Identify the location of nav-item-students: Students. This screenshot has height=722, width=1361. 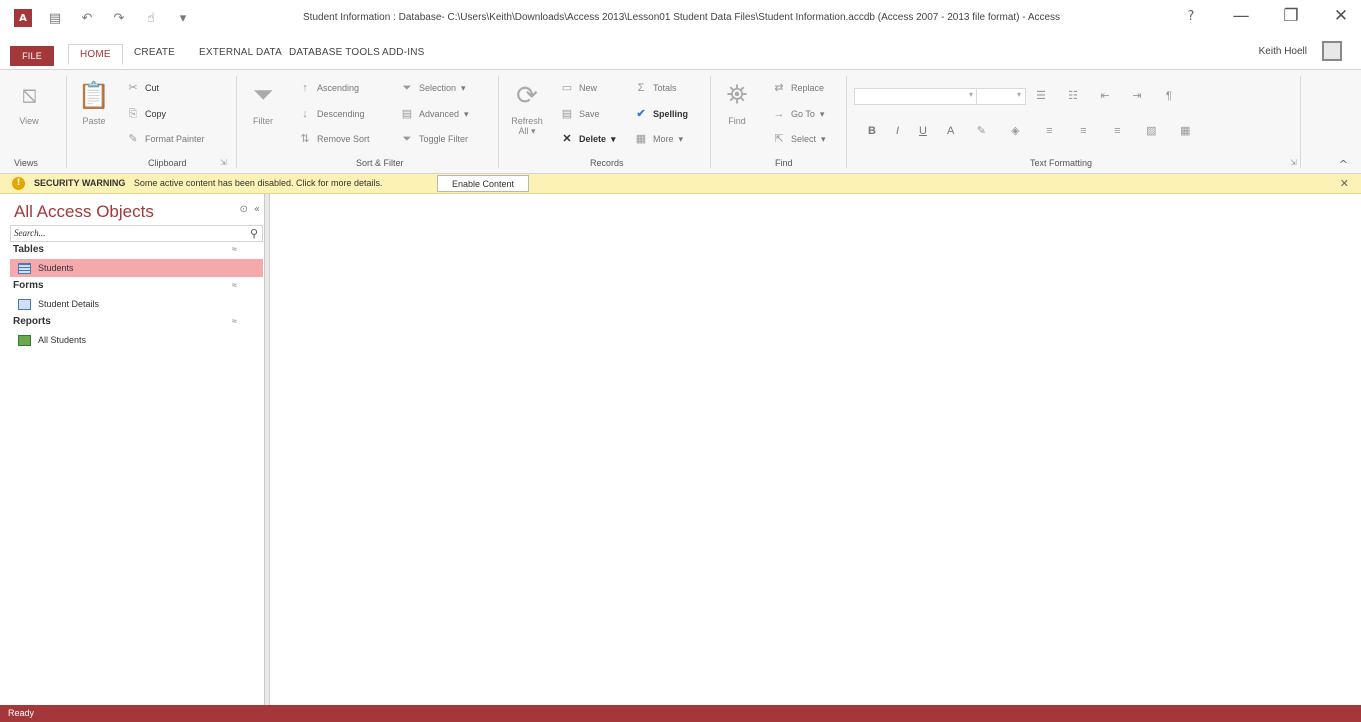
(136, 268).